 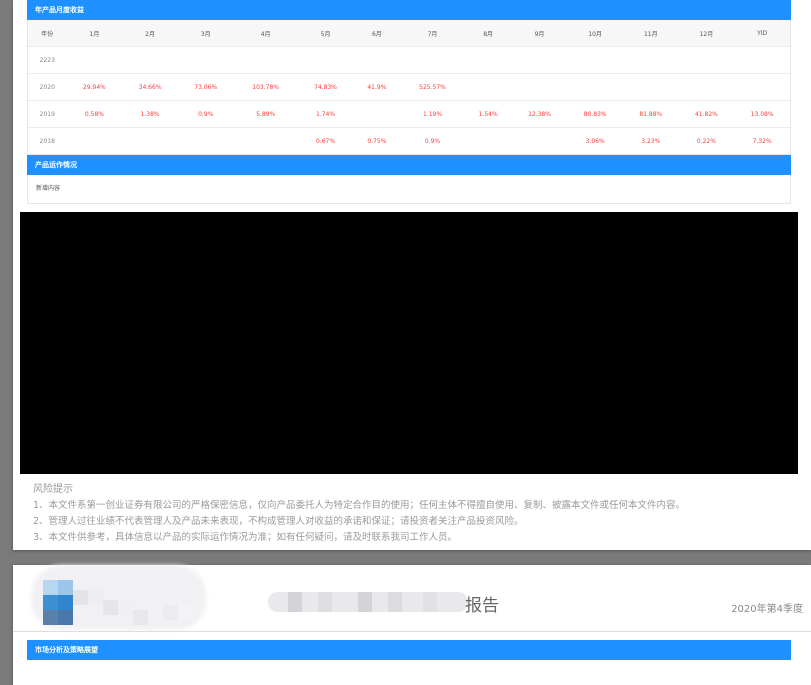 What do you see at coordinates (488, 33) in the screenshot?
I see `column-header: 8月` at bounding box center [488, 33].